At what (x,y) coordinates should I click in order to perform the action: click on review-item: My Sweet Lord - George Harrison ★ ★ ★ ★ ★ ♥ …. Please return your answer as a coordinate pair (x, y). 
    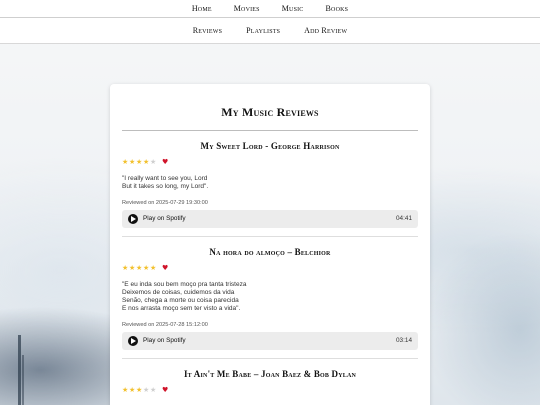
    Looking at the image, I should click on (270, 184).